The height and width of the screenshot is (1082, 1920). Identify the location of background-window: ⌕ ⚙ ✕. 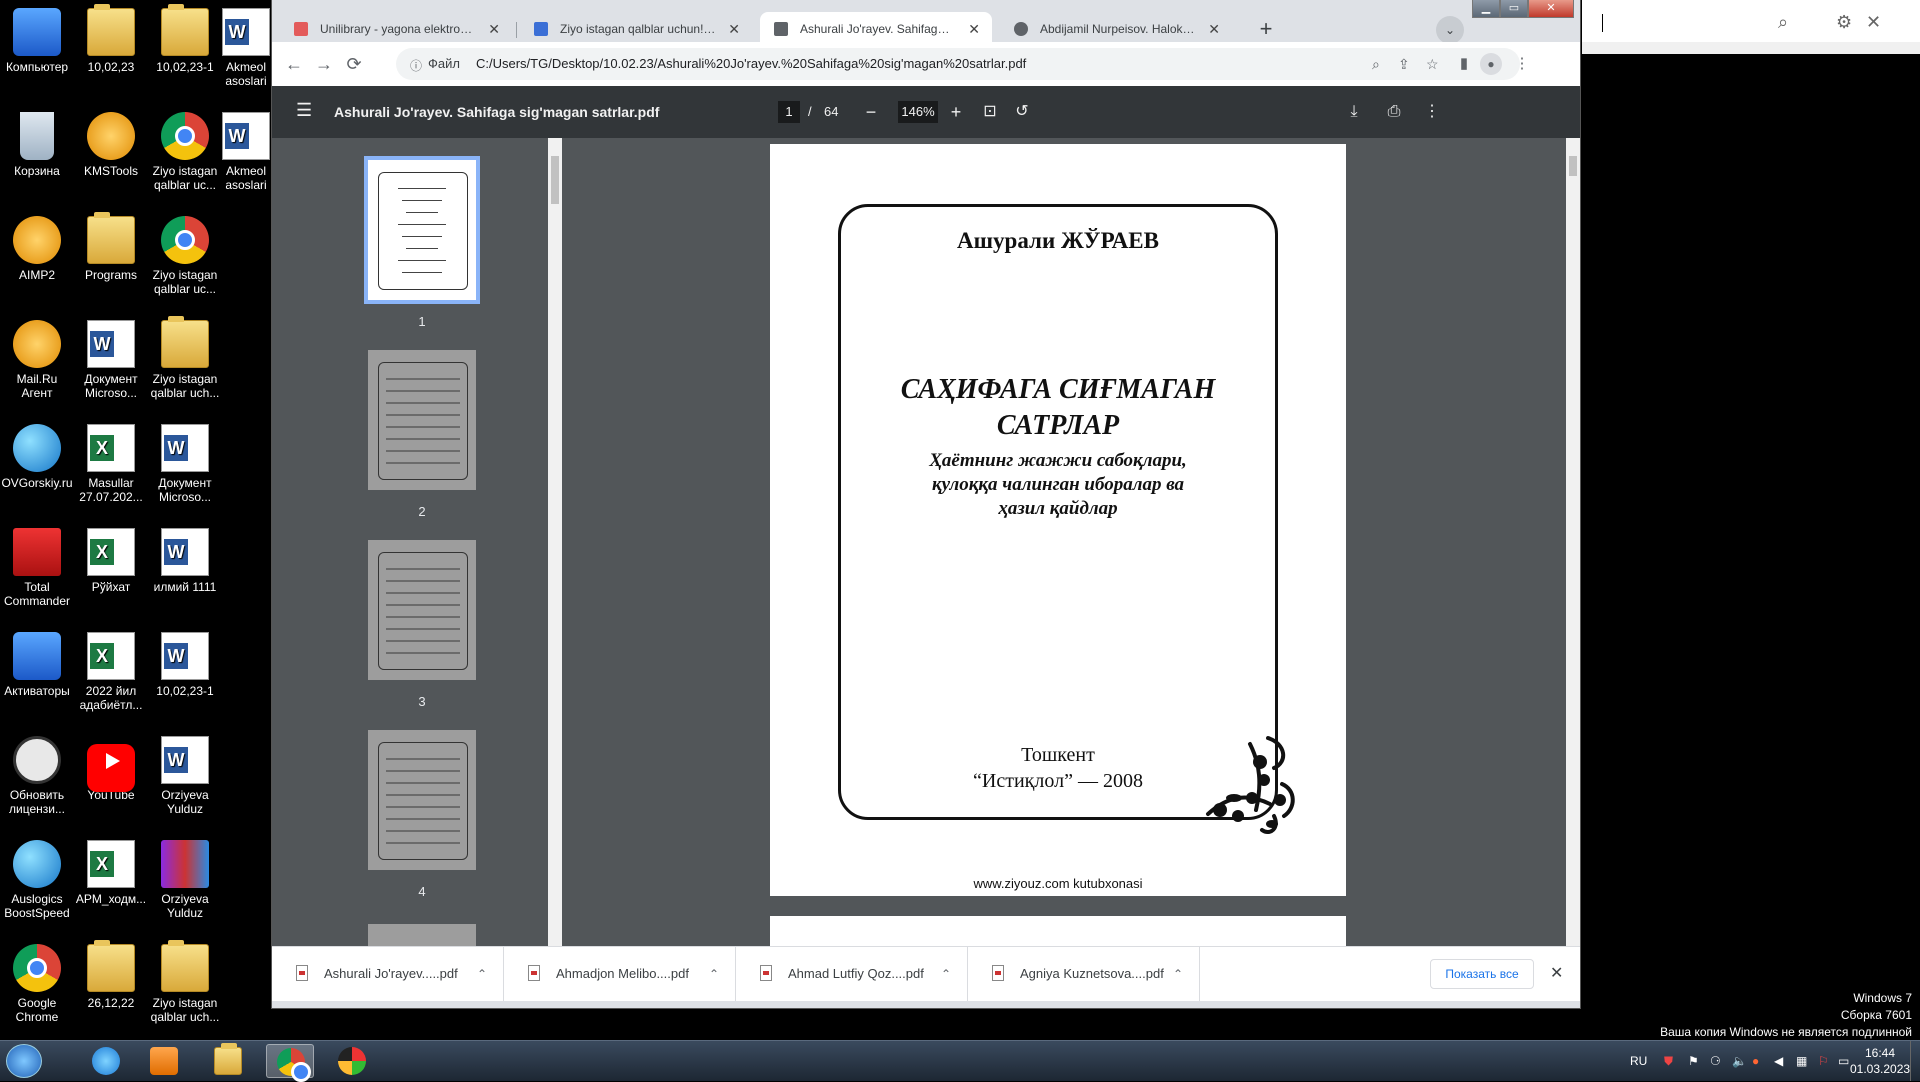
(1751, 27).